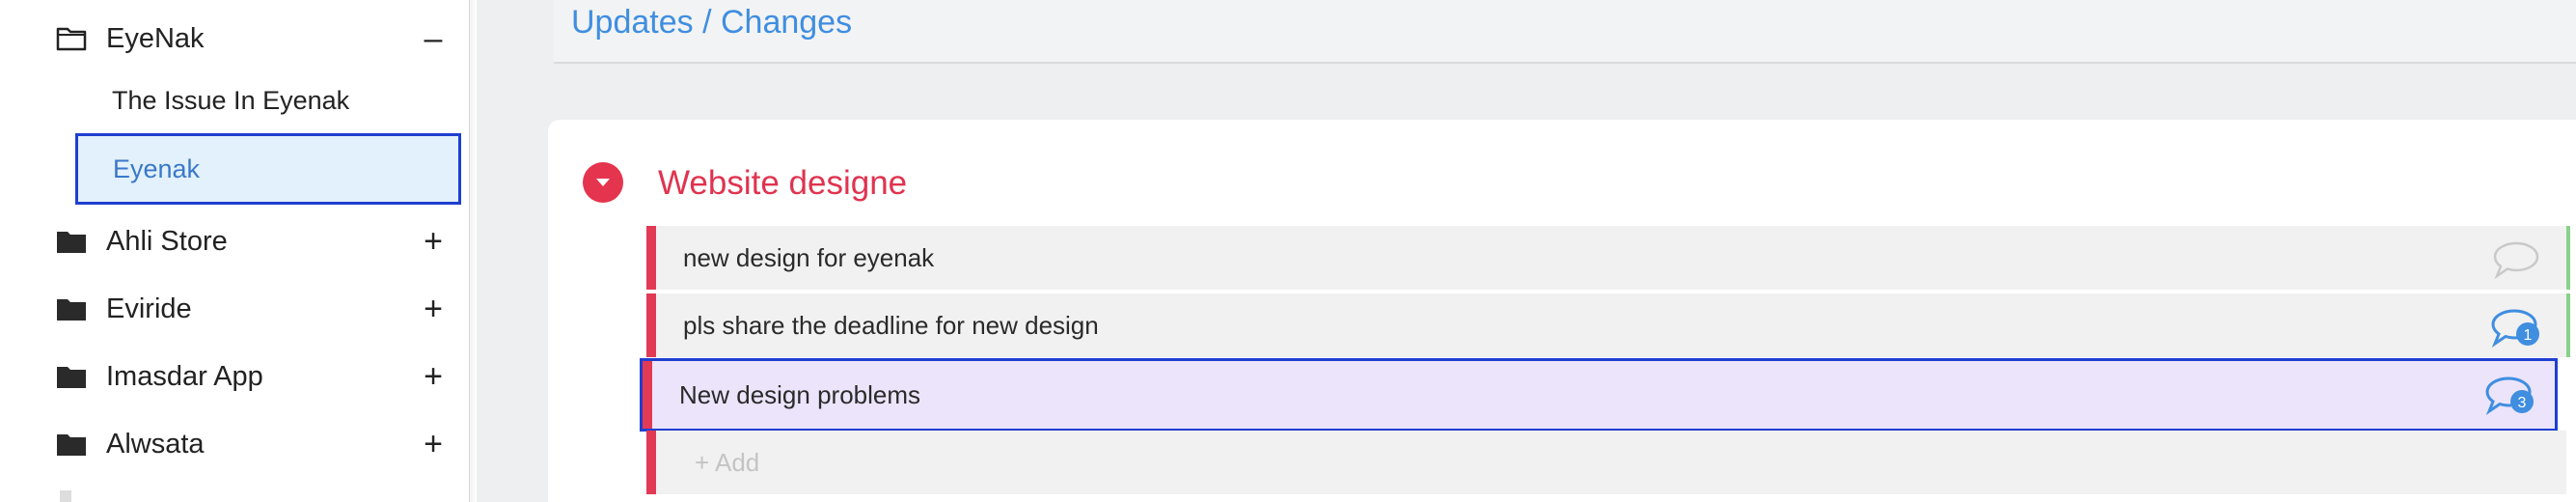 The image size is (2576, 502). What do you see at coordinates (231, 100) in the screenshot?
I see `sidebar-item-label: The Issue In Eyenak` at bounding box center [231, 100].